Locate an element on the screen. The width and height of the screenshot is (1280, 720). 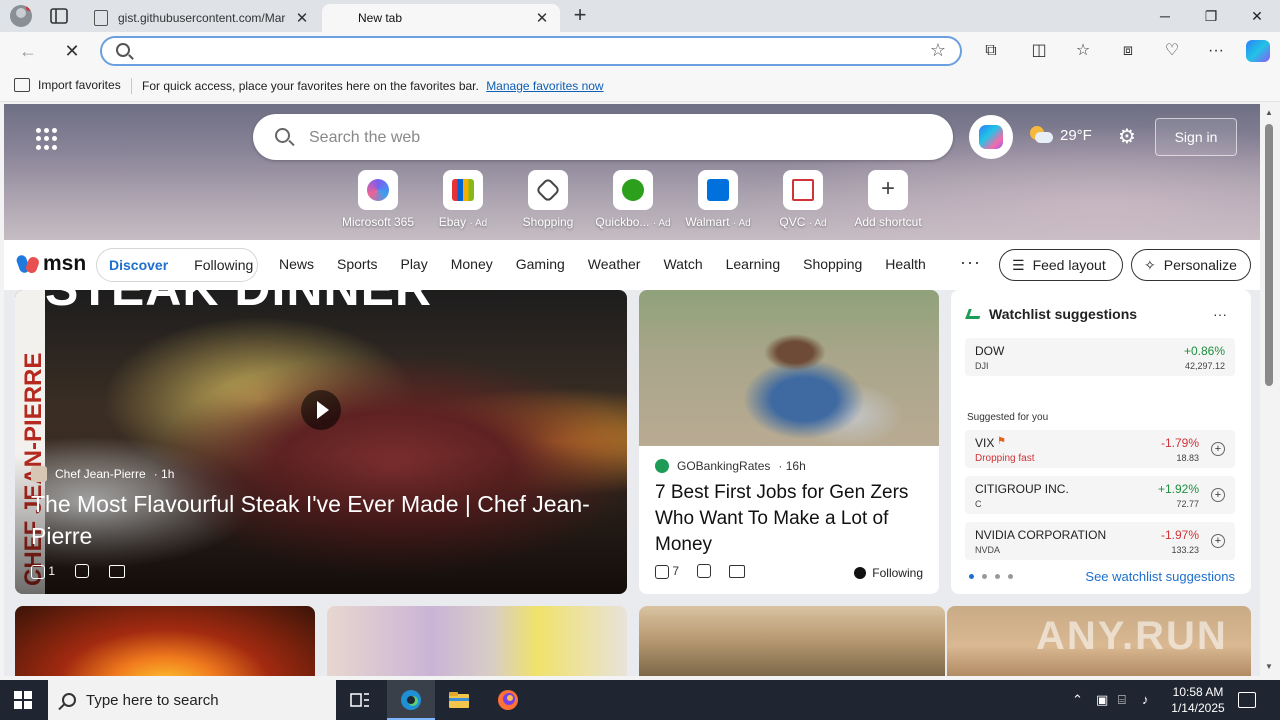
profile-avatar is located at coordinates (21, 16).